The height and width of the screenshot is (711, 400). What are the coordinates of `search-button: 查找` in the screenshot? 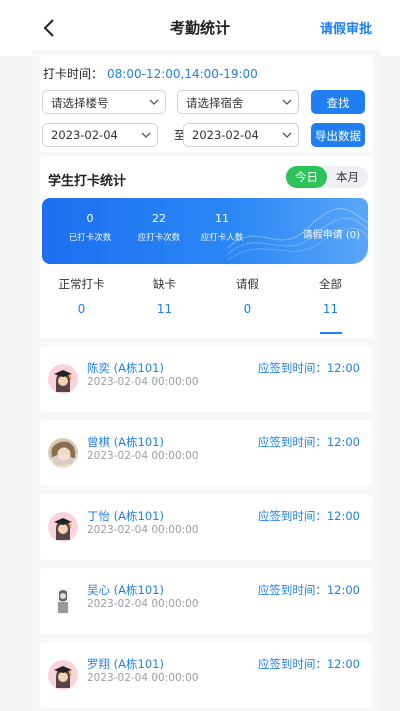 It's located at (338, 102).